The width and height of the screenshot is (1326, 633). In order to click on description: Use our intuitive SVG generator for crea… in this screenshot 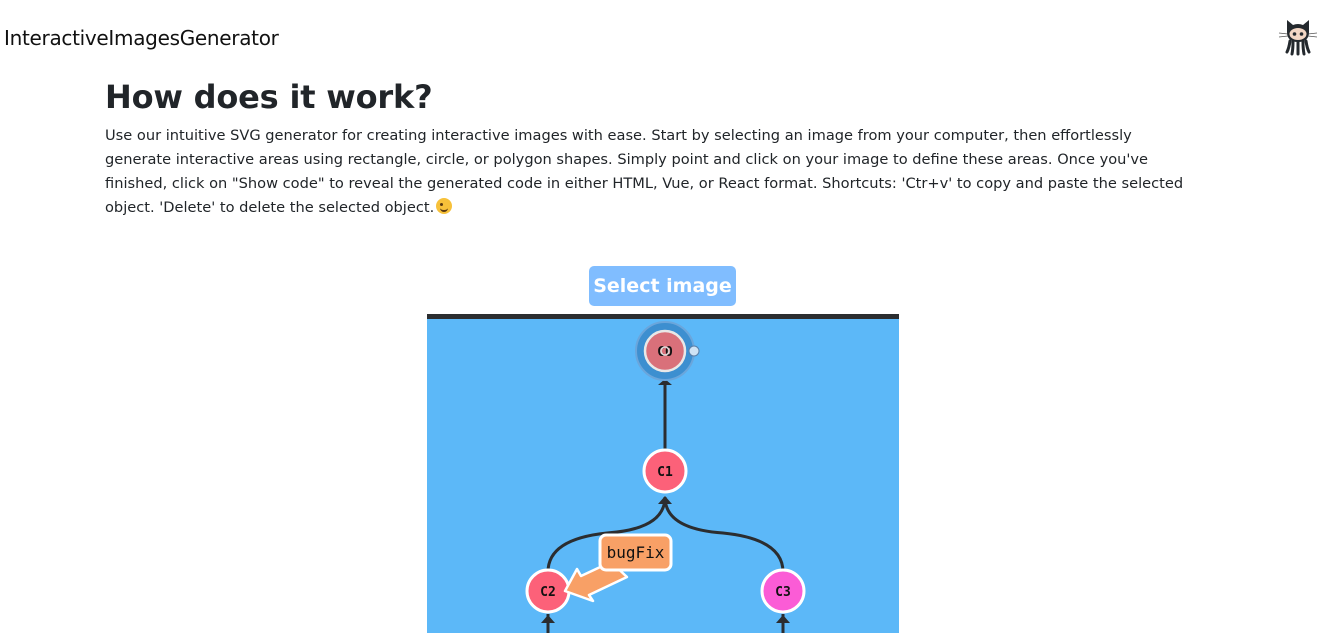, I will do `click(645, 172)`.